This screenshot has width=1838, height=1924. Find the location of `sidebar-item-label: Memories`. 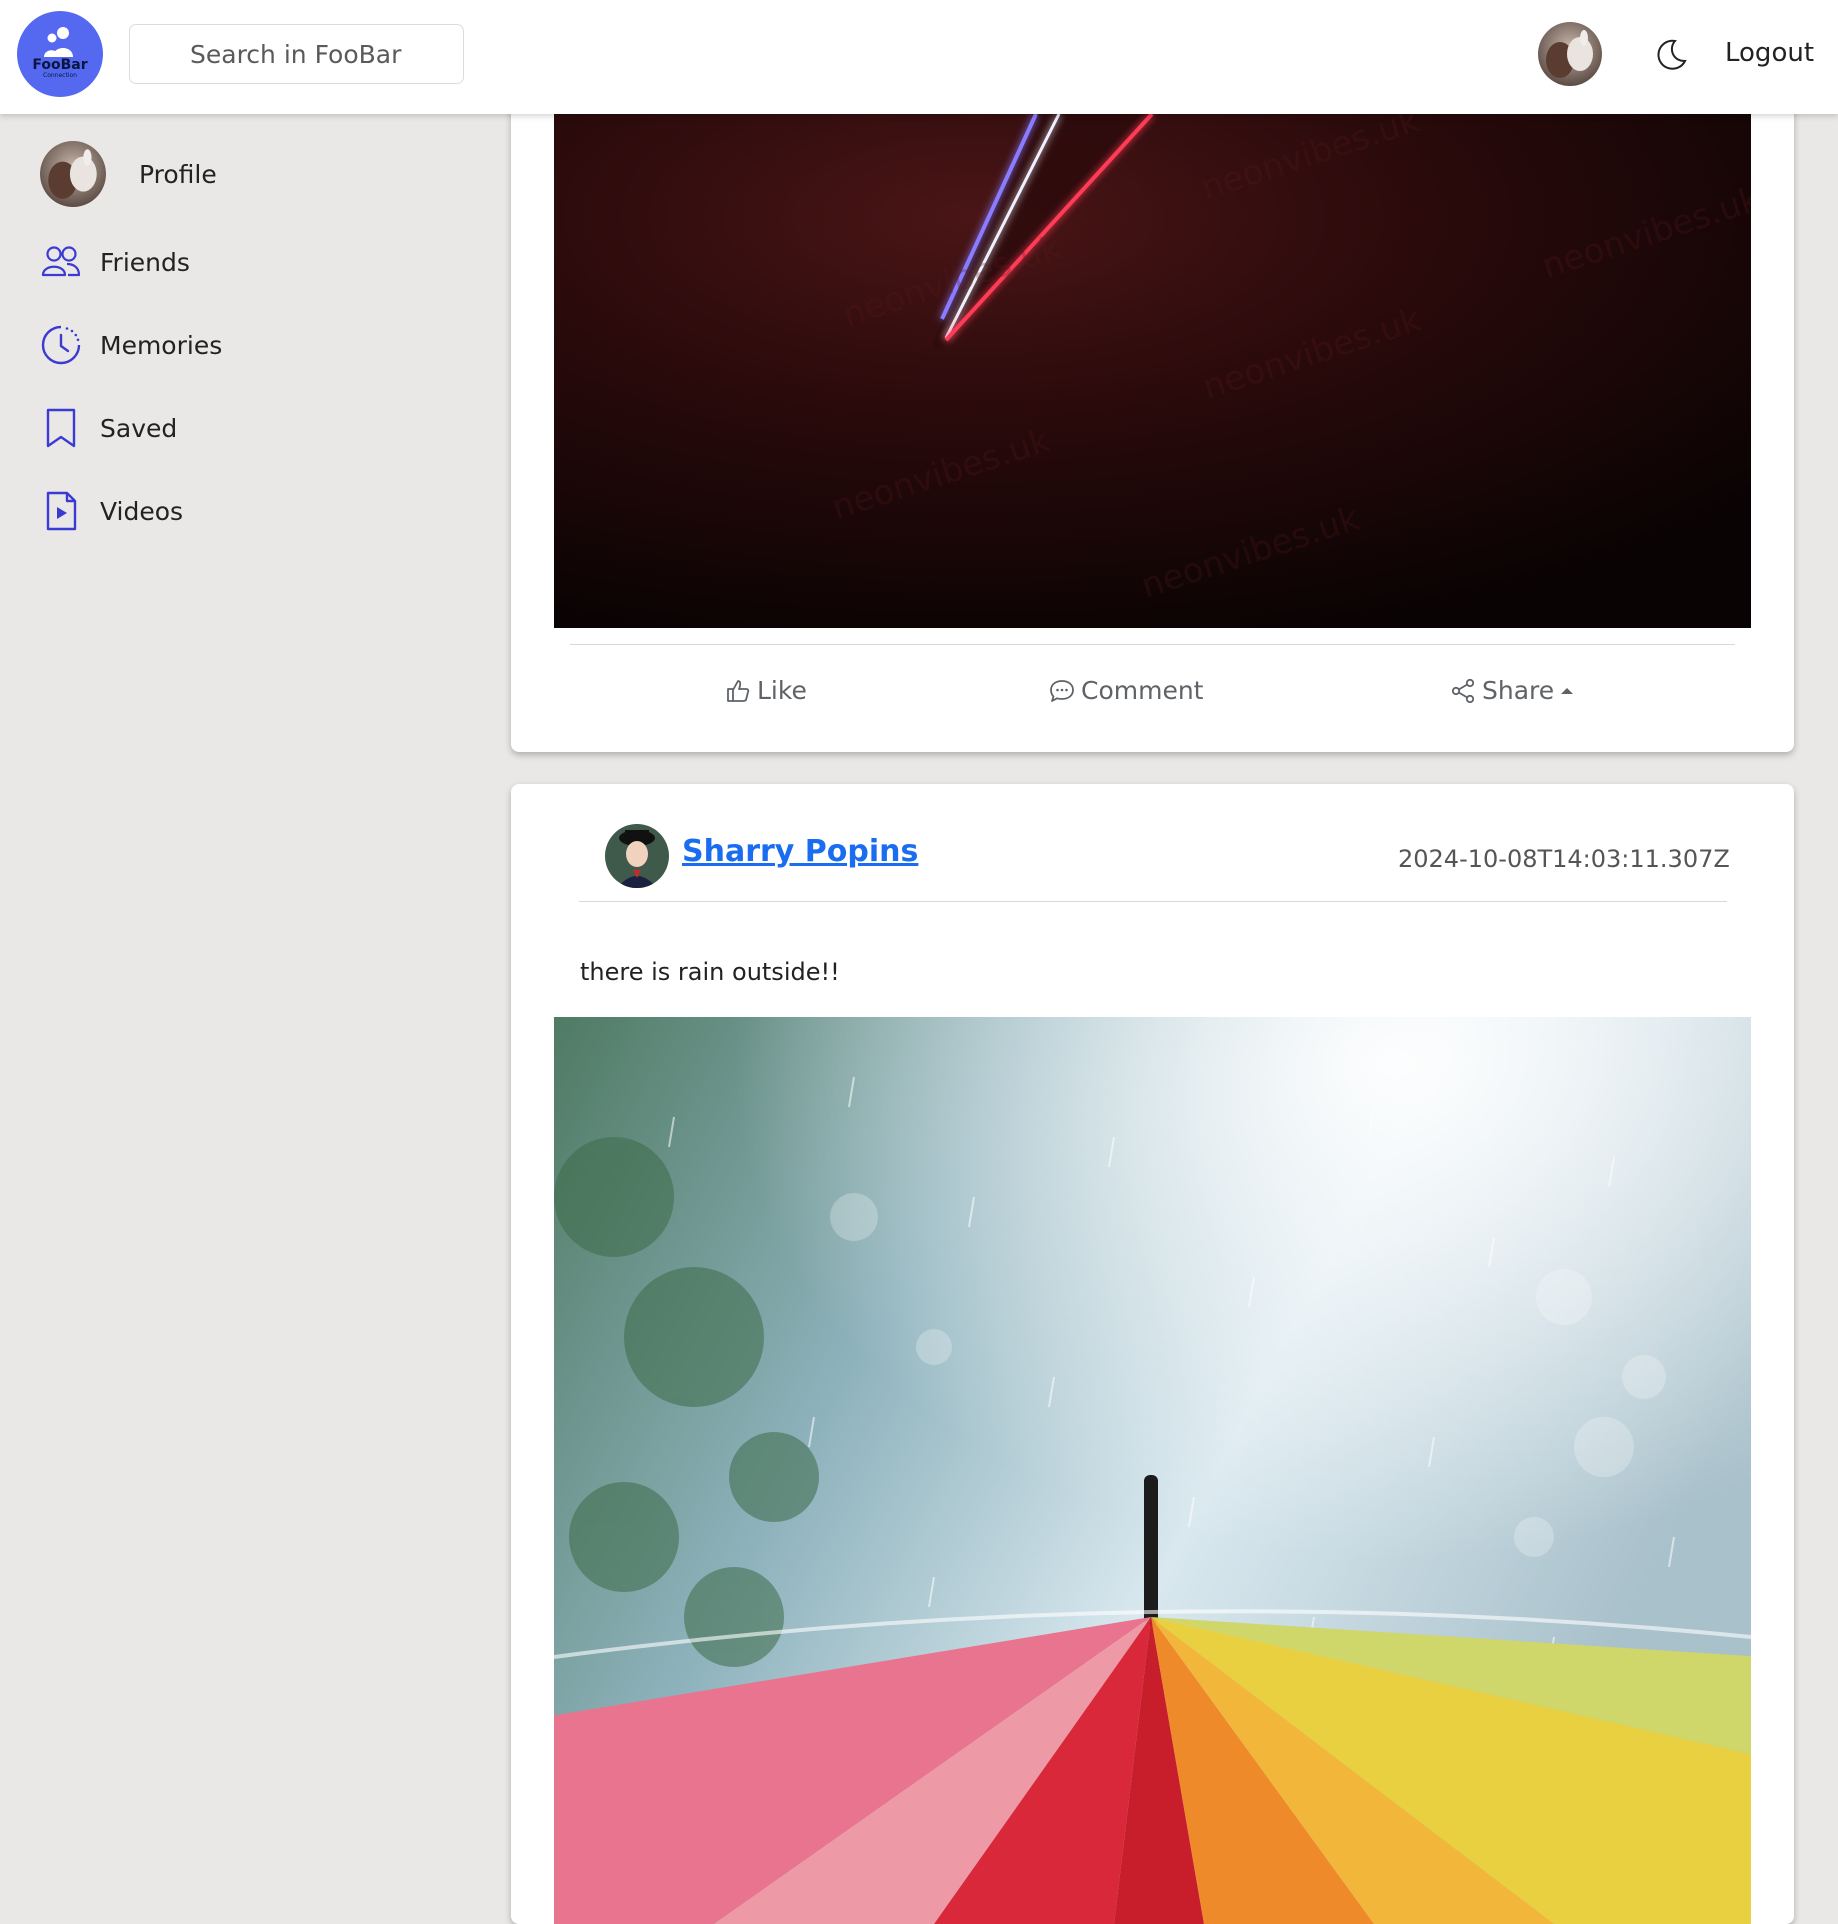

sidebar-item-label: Memories is located at coordinates (161, 345).